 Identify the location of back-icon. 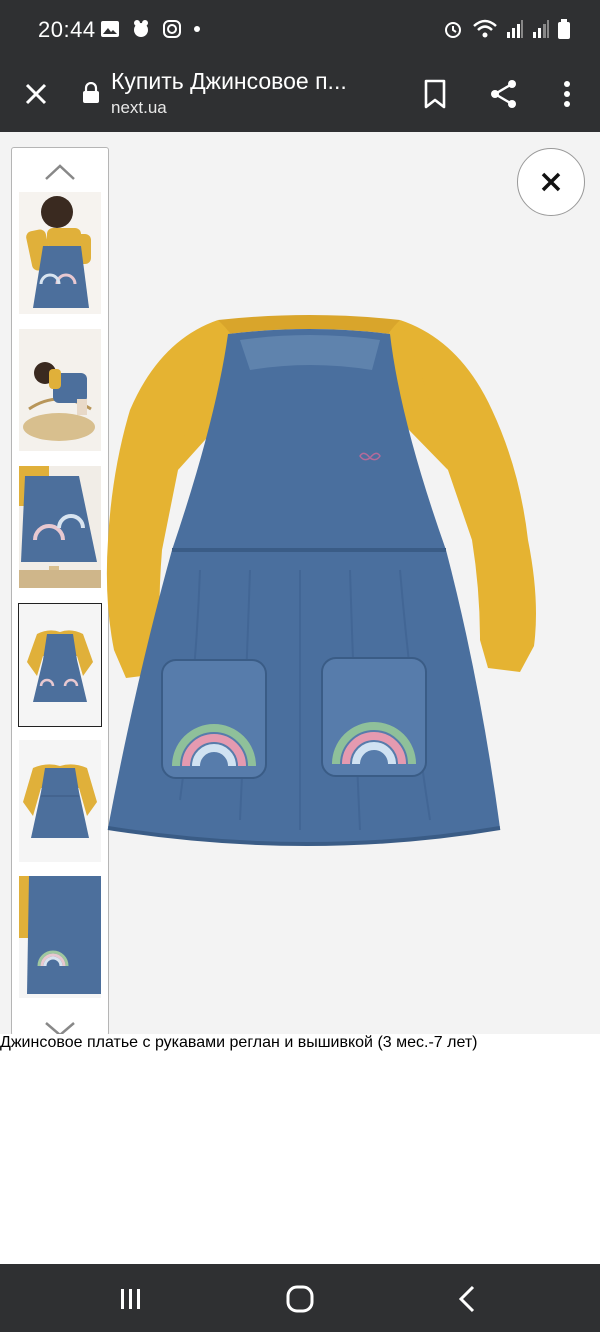
(467, 1299).